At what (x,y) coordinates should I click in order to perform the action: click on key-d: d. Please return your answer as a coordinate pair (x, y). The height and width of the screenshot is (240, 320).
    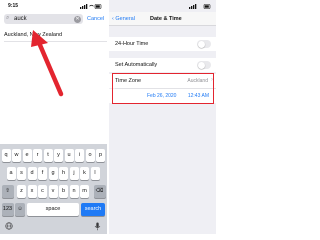
    Looking at the image, I should click on (32, 173).